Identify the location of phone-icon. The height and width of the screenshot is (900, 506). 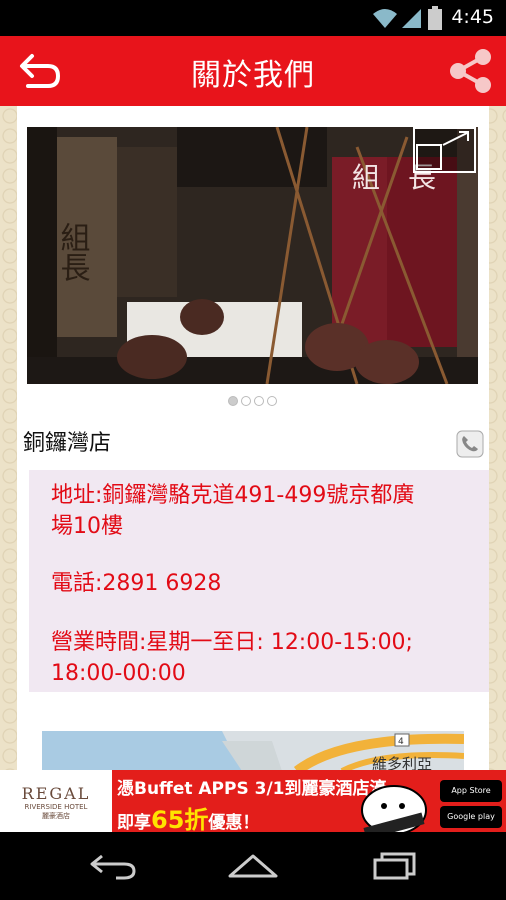
(470, 444).